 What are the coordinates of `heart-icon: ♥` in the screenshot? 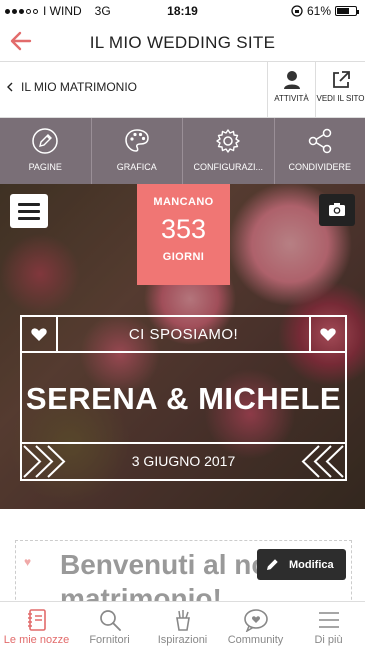 It's located at (28, 562).